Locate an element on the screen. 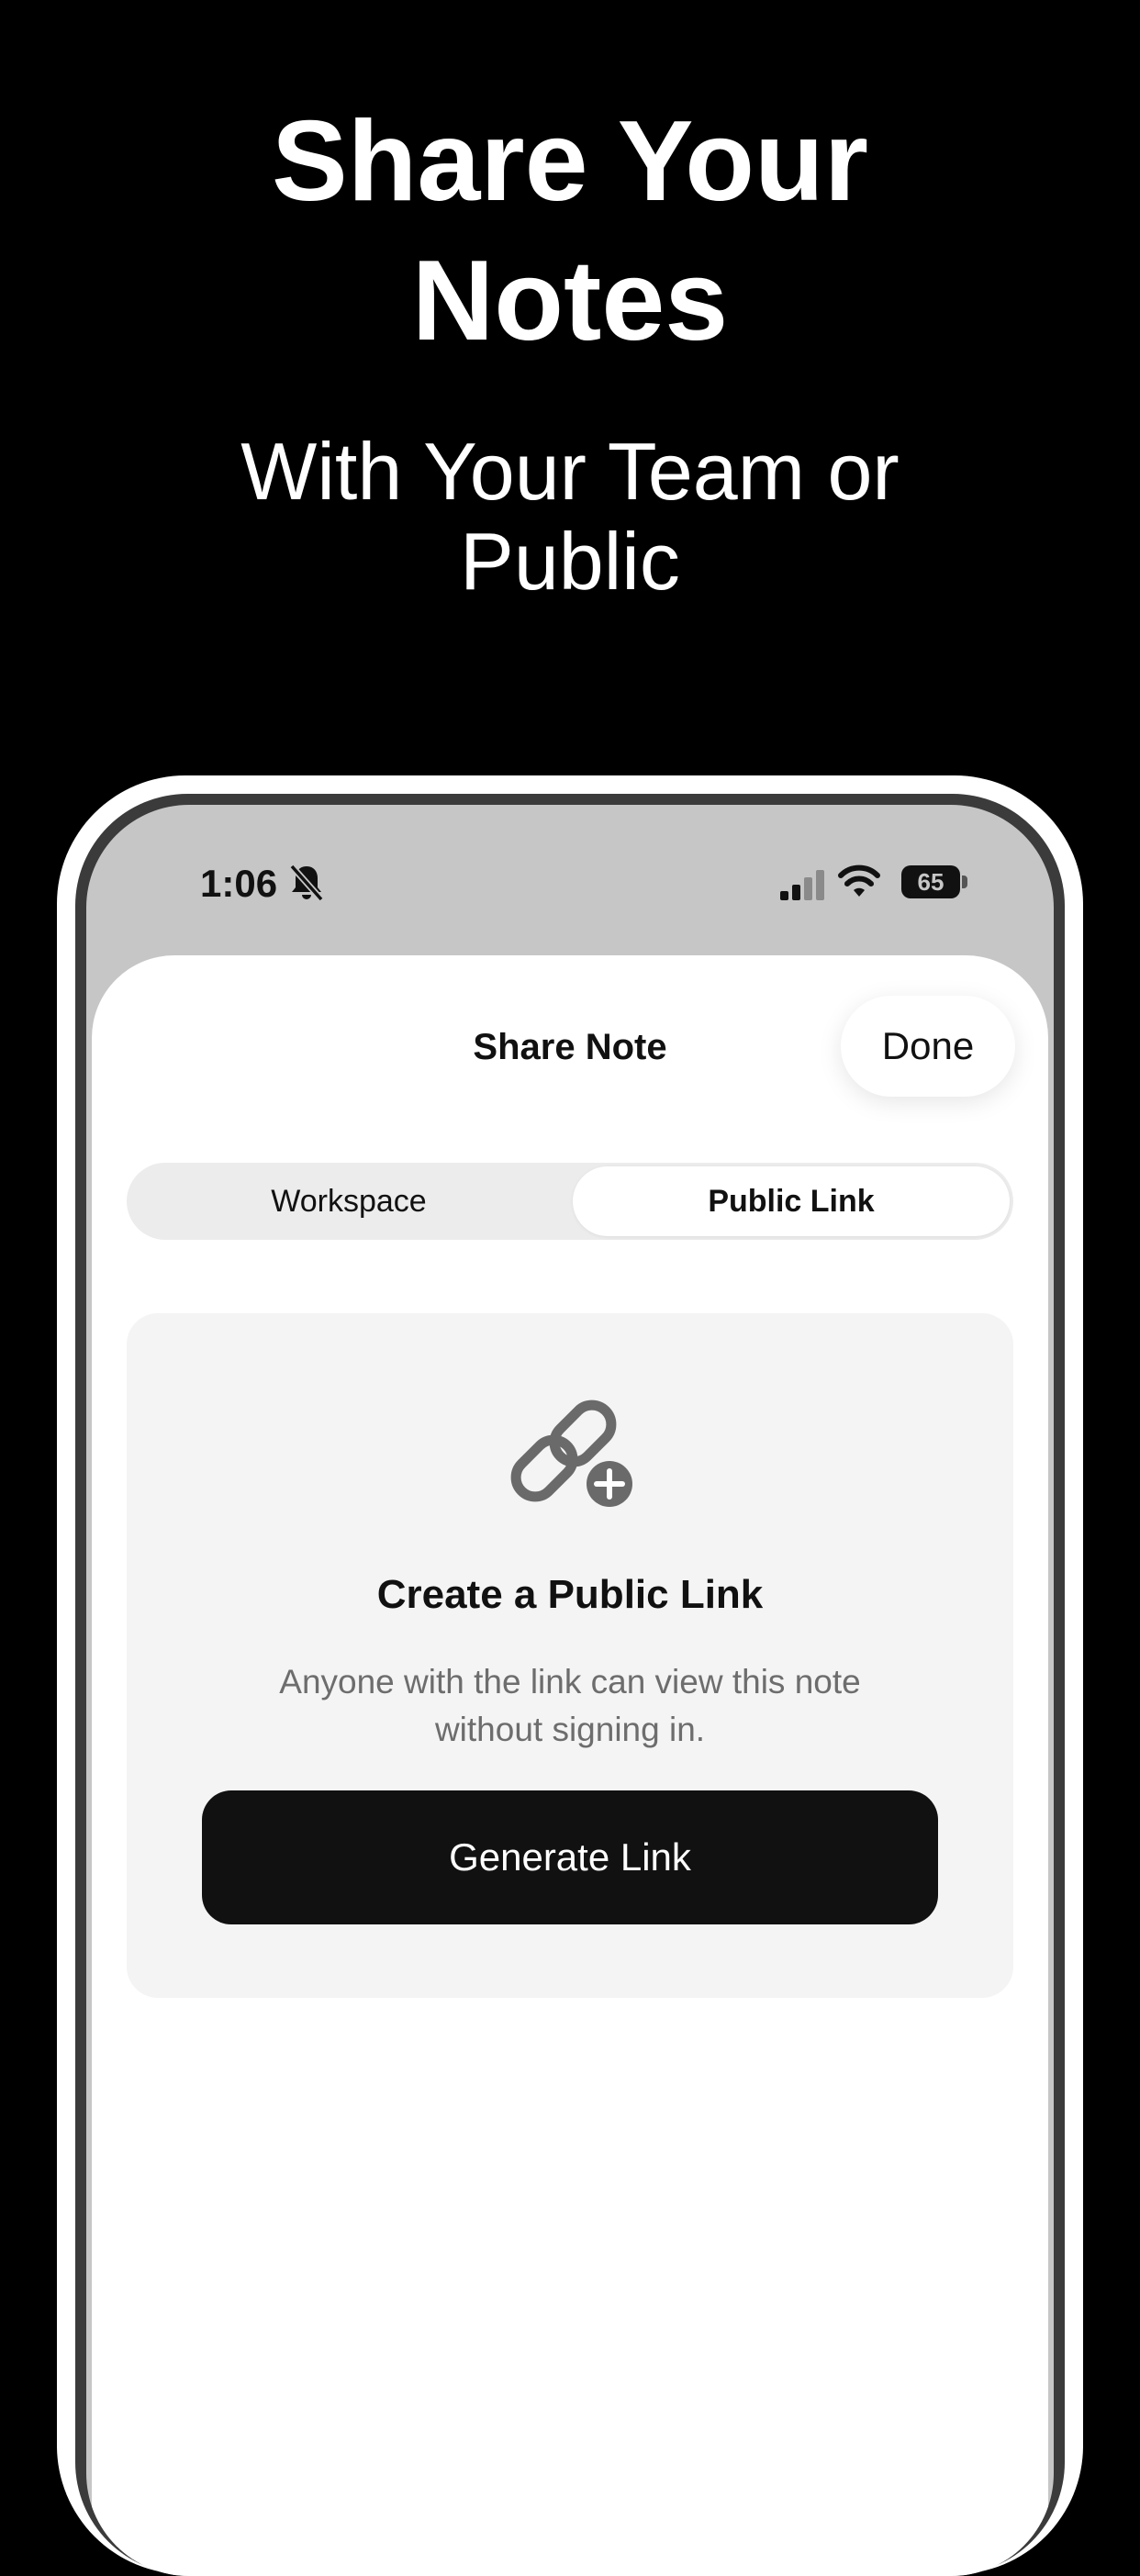 The width and height of the screenshot is (1140, 2576). card-heading: Create a Public Link is located at coordinates (570, 1594).